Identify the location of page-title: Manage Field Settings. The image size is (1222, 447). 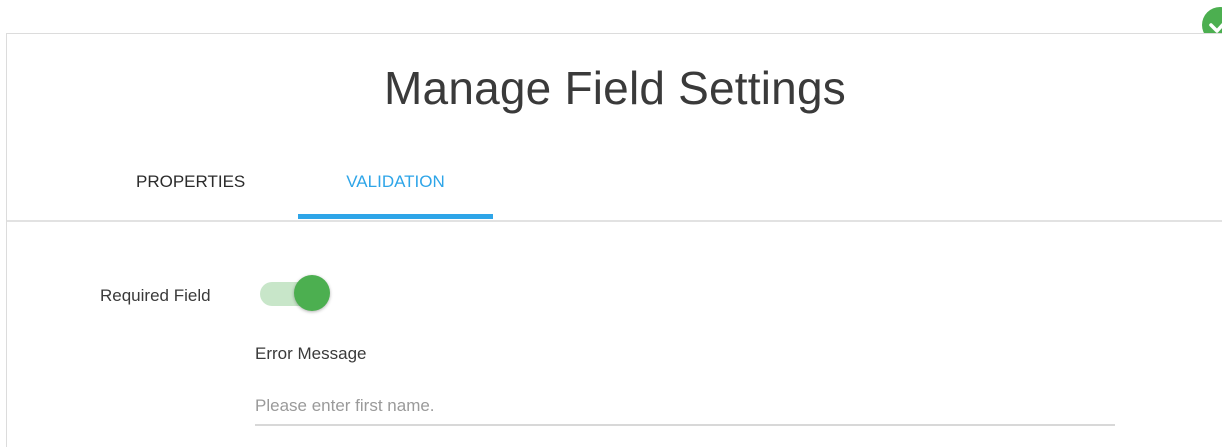
(615, 88).